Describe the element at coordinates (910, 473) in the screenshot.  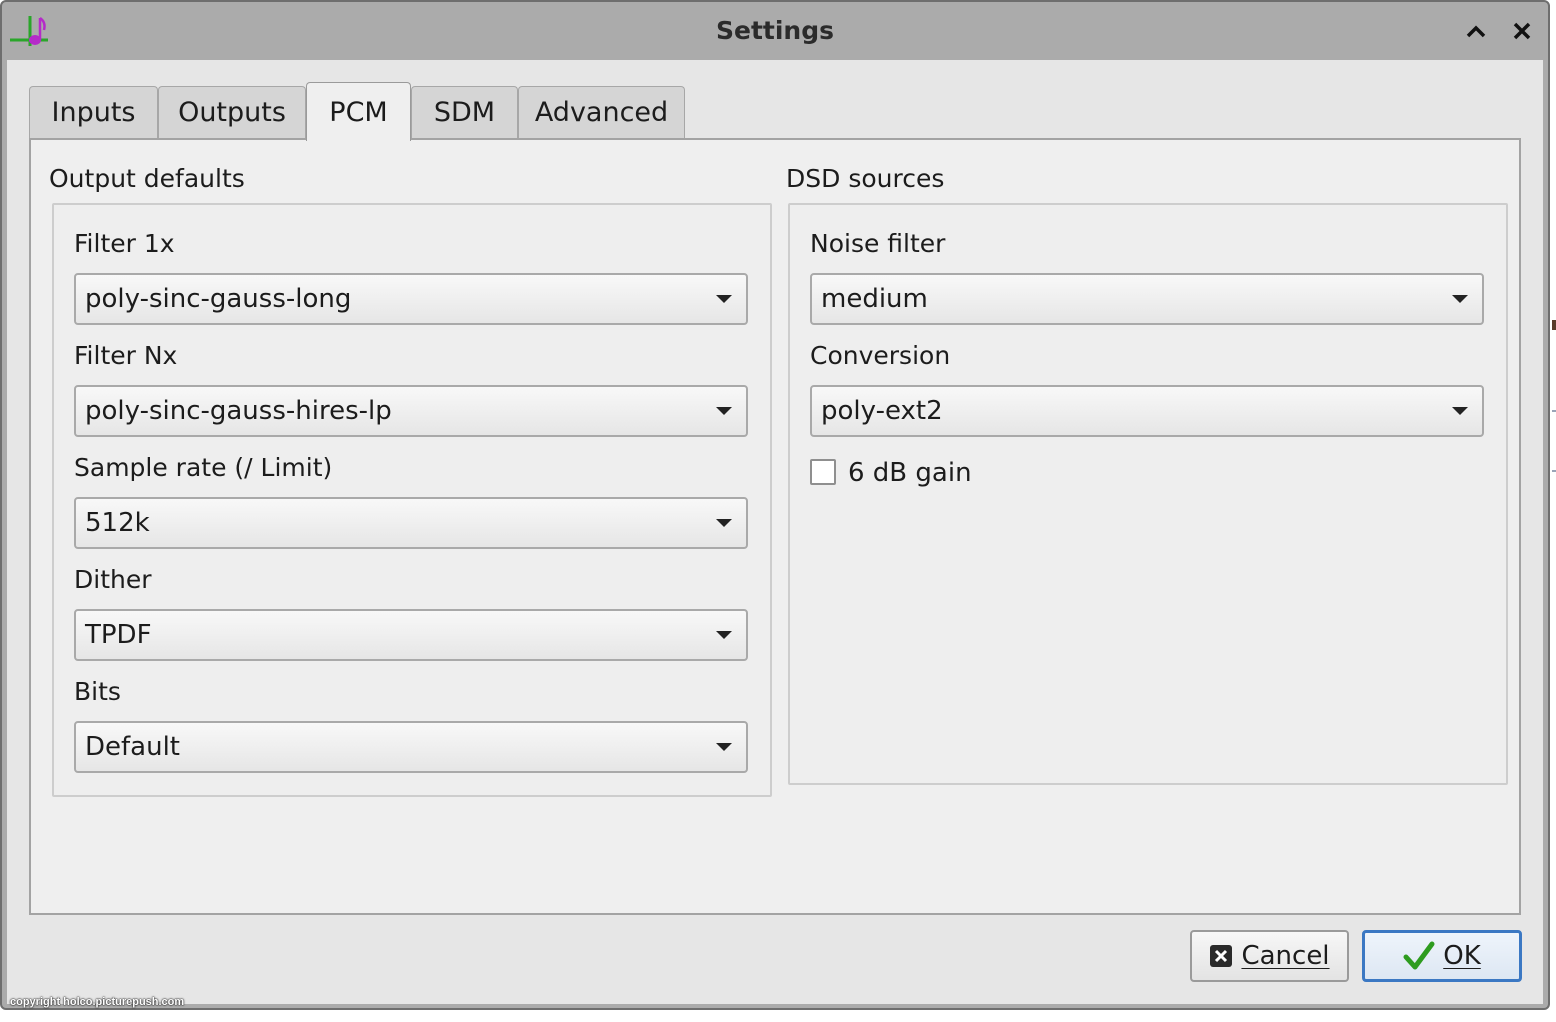
I see `gain-6db-label: 6 dB gain` at that location.